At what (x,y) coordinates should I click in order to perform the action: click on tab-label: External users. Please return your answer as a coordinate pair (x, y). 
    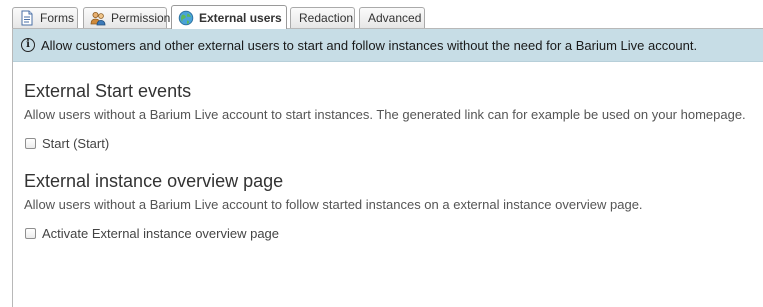
    Looking at the image, I should click on (240, 17).